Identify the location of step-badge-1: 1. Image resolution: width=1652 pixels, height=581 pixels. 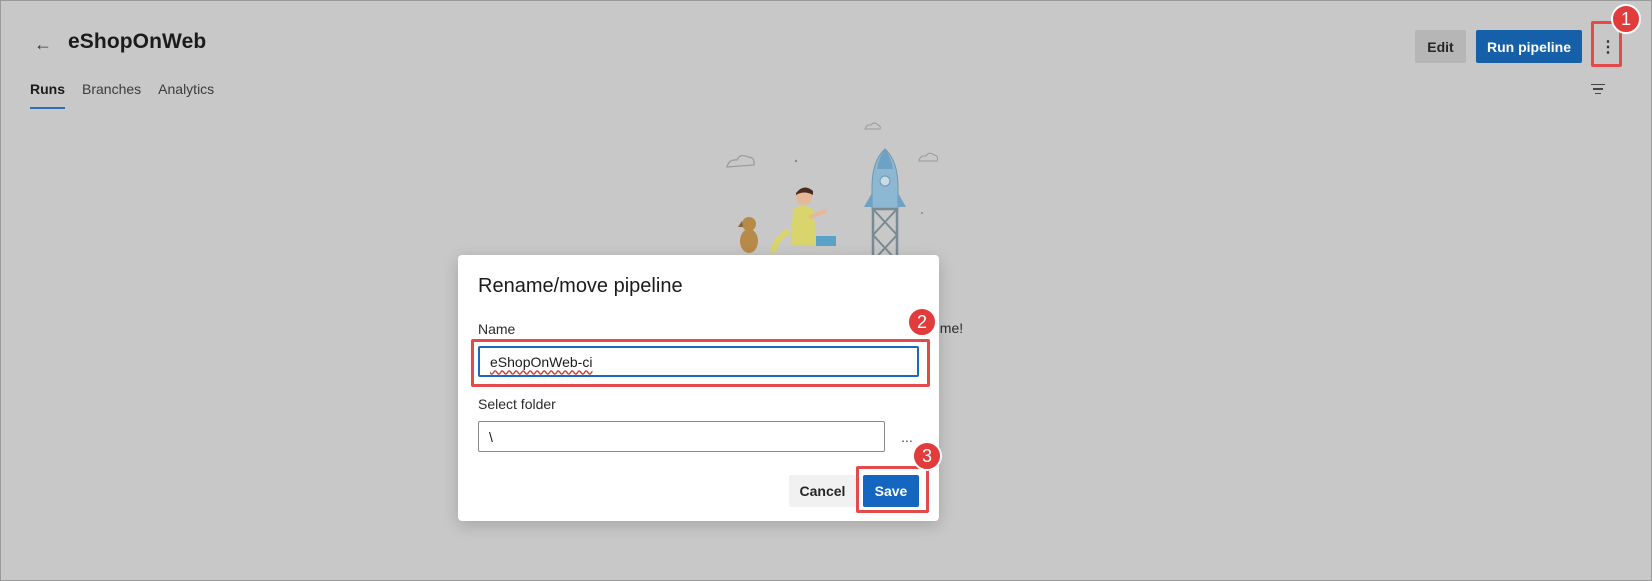
(1626, 19).